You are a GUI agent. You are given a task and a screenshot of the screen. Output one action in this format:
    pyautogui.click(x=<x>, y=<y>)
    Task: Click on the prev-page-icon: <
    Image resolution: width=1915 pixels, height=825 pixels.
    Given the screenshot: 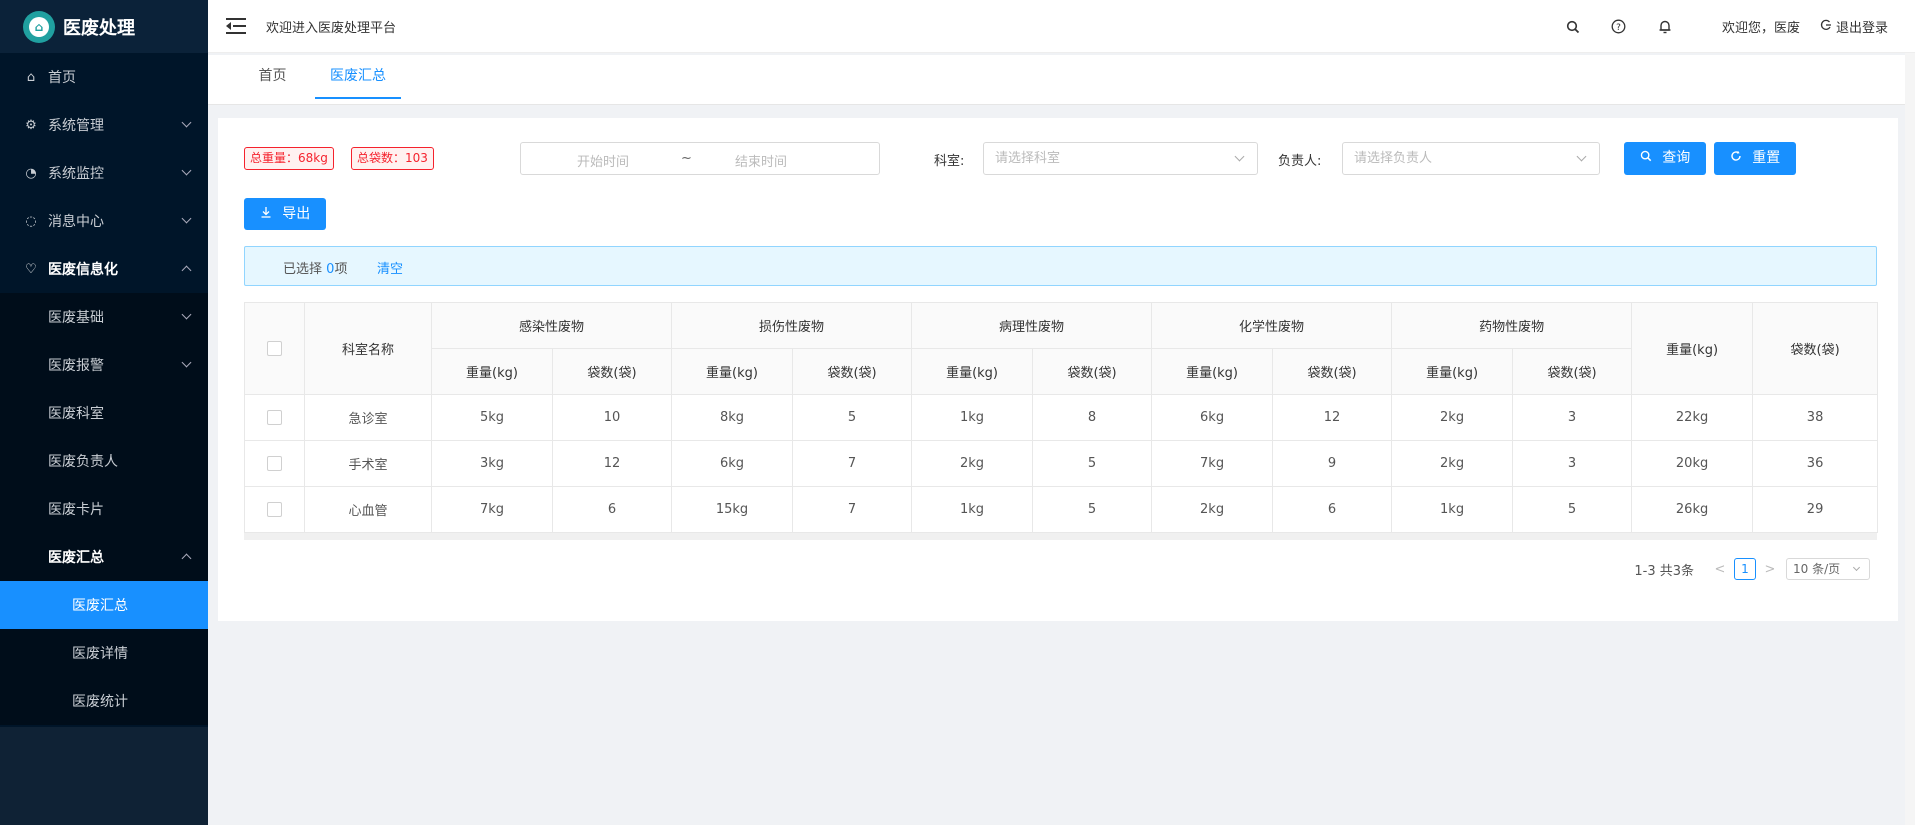 What is the action you would take?
    pyautogui.click(x=1720, y=569)
    